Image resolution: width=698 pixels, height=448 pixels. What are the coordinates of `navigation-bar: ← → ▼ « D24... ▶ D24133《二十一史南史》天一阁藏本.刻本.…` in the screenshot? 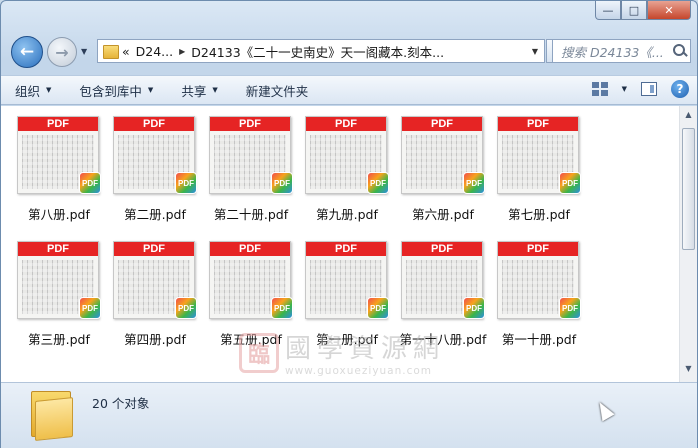 It's located at (349, 52).